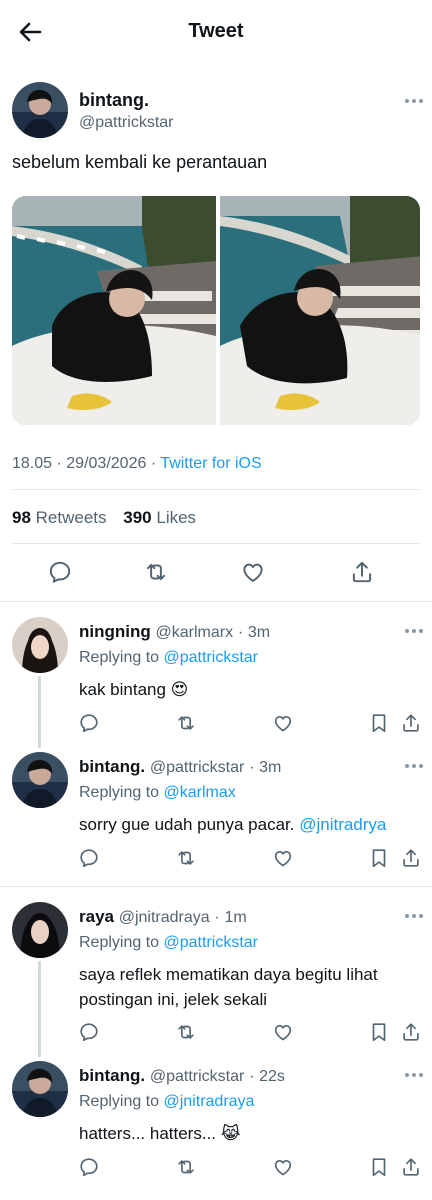 The width and height of the screenshot is (432, 1200). I want to click on likes-label: Likes, so click(176, 517).